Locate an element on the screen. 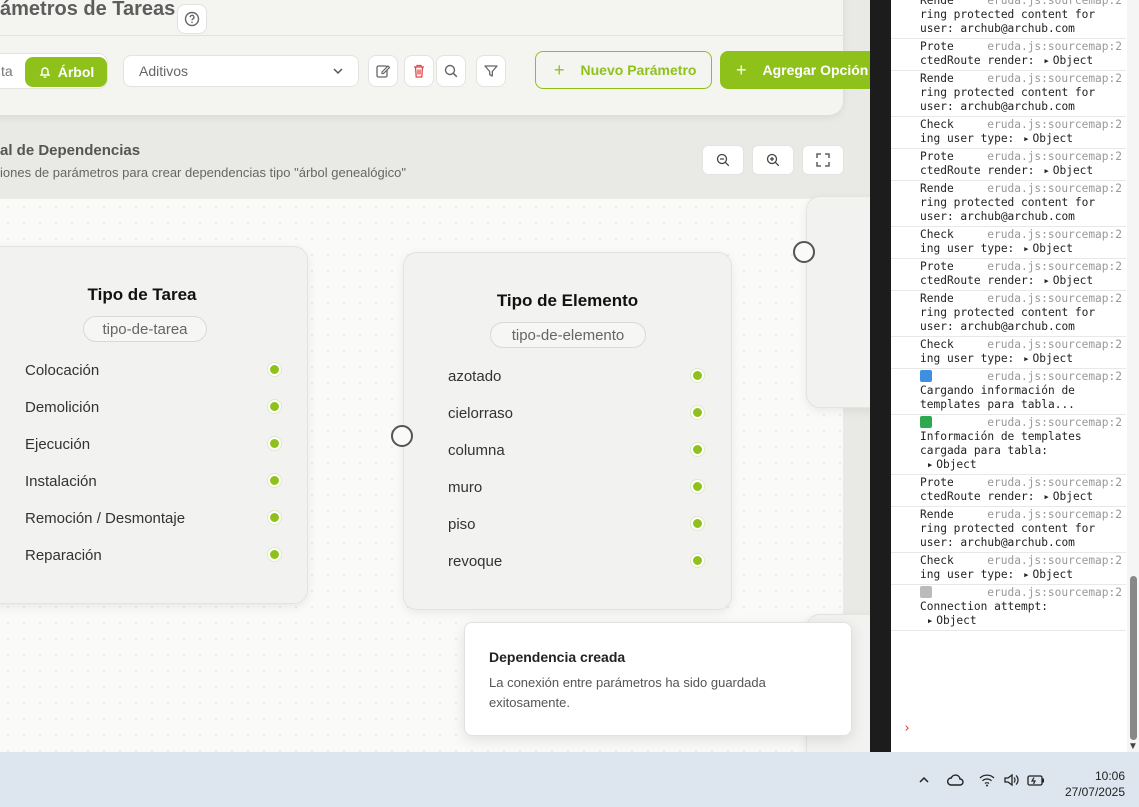 The width and height of the screenshot is (1139, 807). chevron-up-icon is located at coordinates (924, 780).